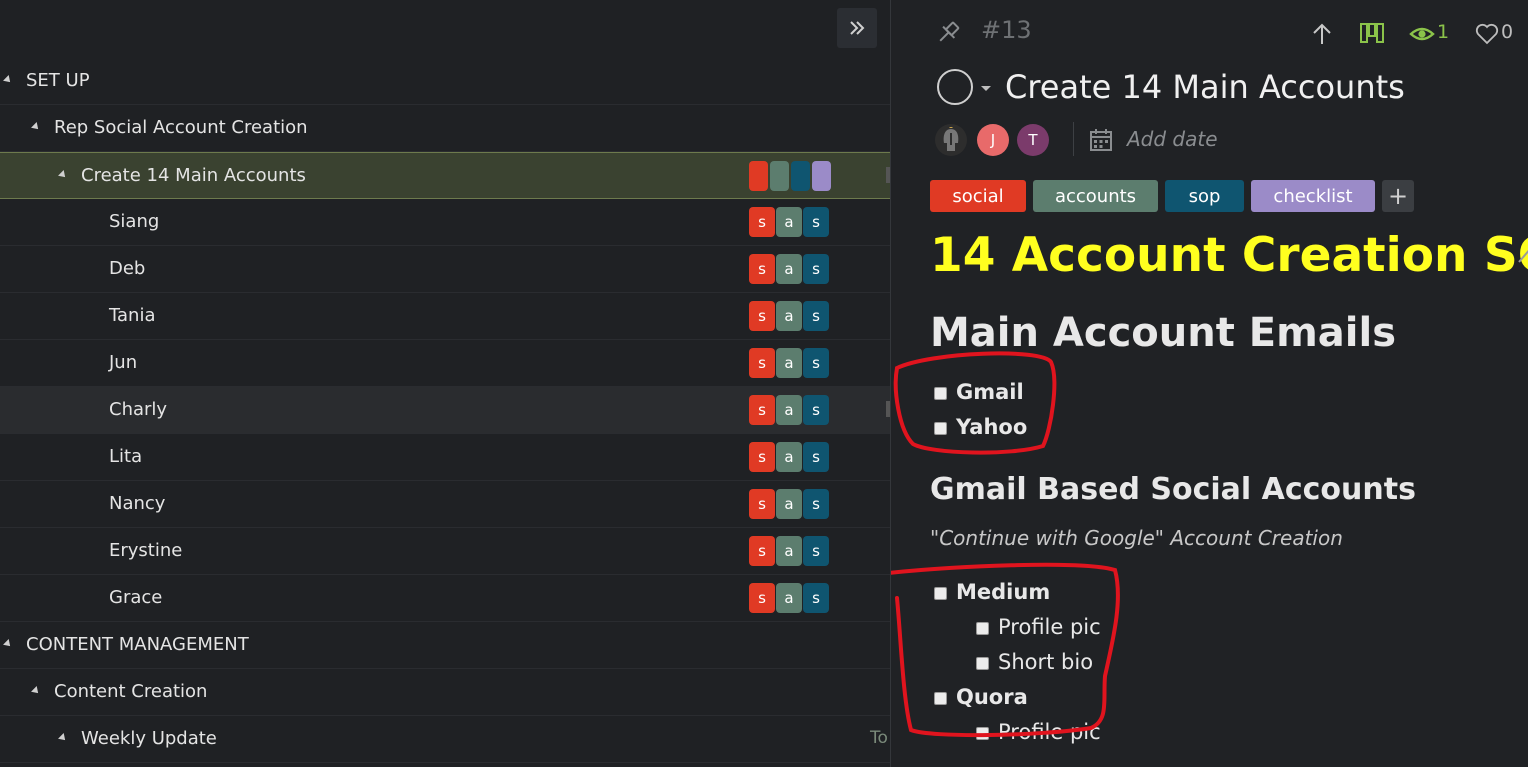 Image resolution: width=1528 pixels, height=767 pixels. Describe the element at coordinates (790, 176) in the screenshot. I see `row-tags` at that location.